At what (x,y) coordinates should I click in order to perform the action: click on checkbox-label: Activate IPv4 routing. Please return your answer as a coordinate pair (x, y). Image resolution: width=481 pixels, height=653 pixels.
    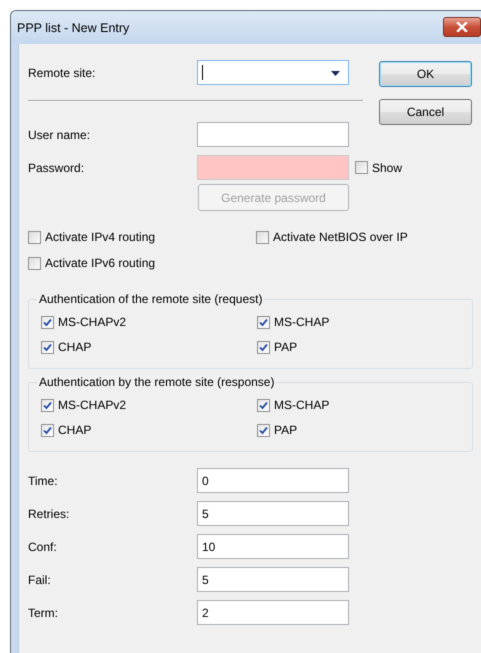
    Looking at the image, I should click on (100, 237).